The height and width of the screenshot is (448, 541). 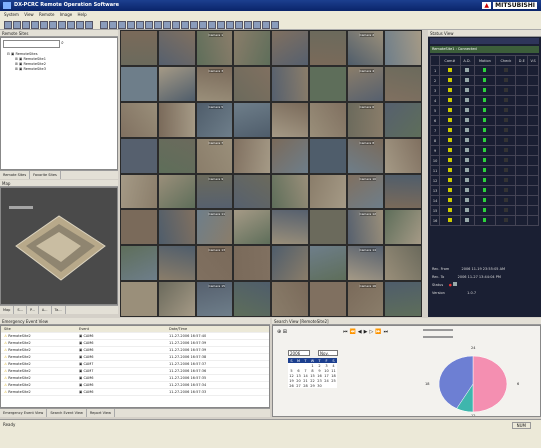 I want to click on search-icon: ⌕, so click(x=62, y=43).